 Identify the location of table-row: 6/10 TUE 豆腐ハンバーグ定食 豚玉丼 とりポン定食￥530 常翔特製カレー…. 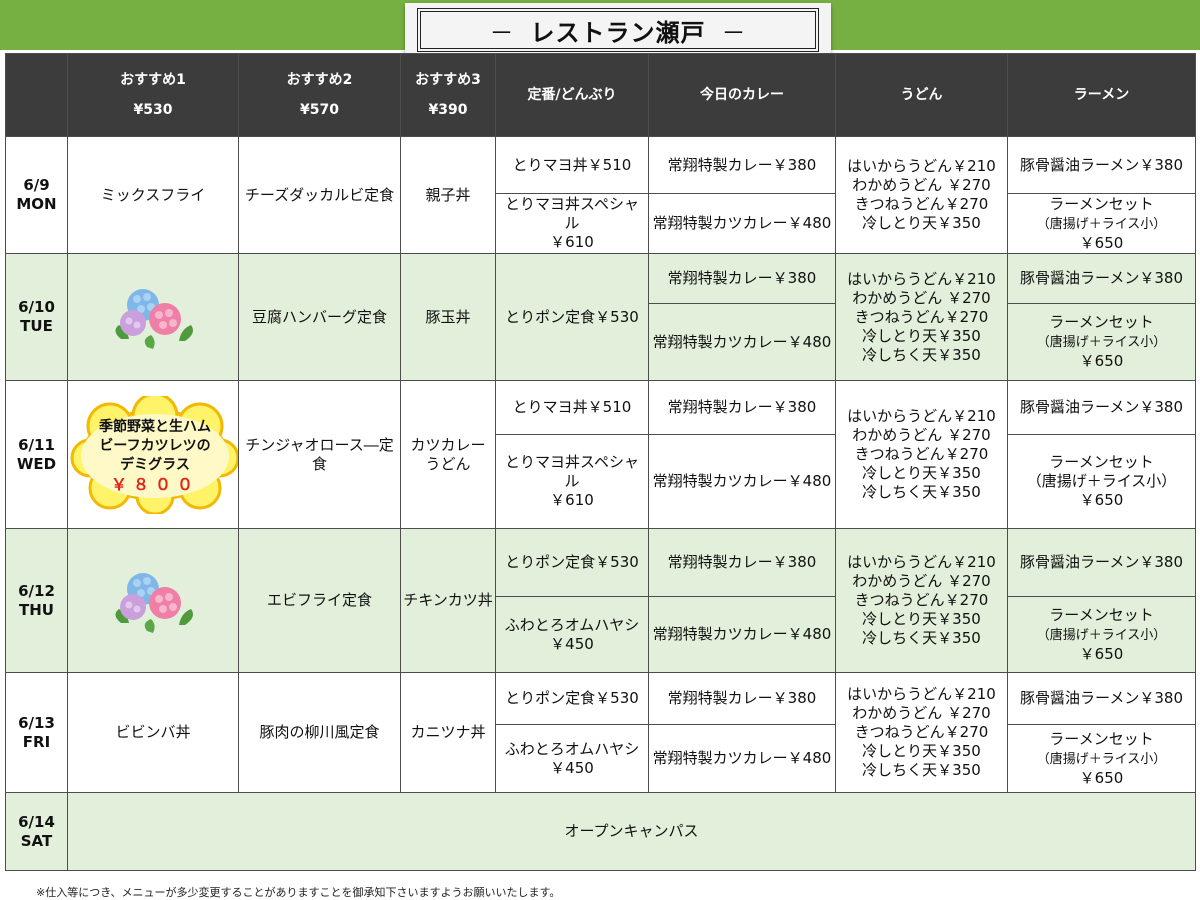
(600, 317).